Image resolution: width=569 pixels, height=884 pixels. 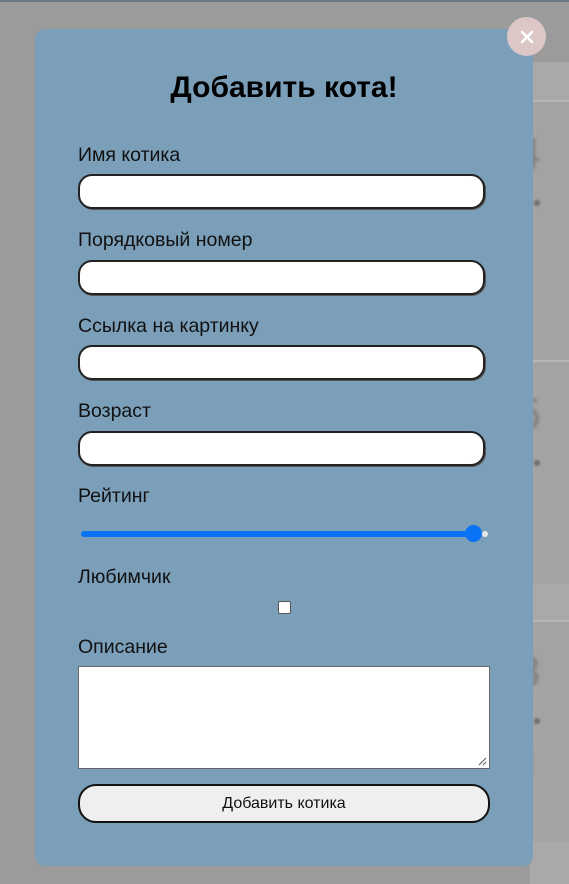 What do you see at coordinates (284, 717) in the screenshot?
I see `description-textarea` at bounding box center [284, 717].